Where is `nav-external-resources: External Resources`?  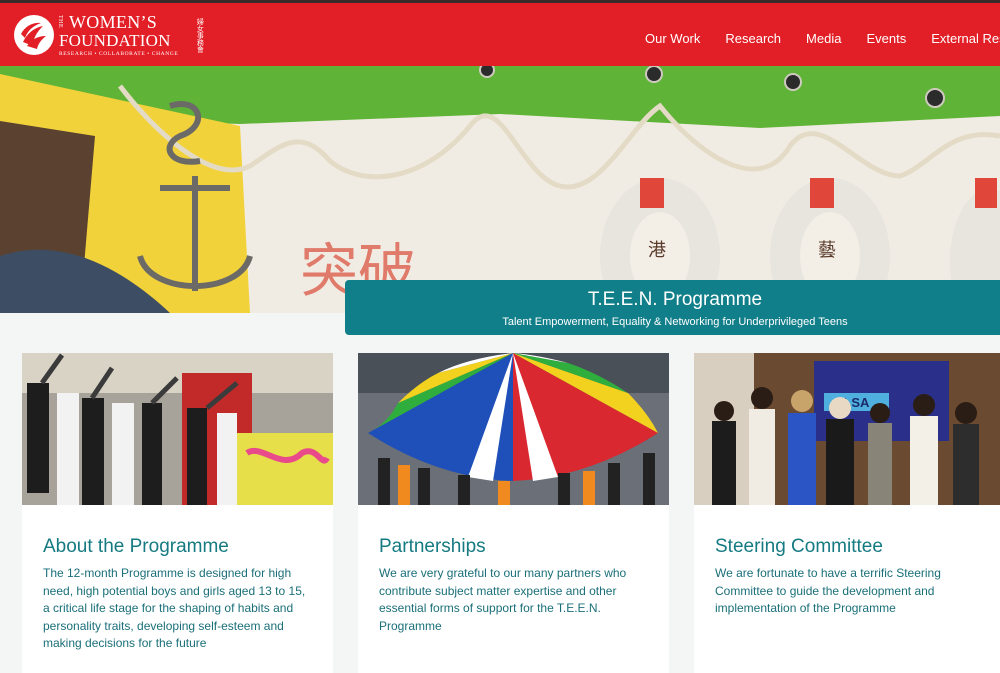
nav-external-resources: External Resources is located at coordinates (965, 38).